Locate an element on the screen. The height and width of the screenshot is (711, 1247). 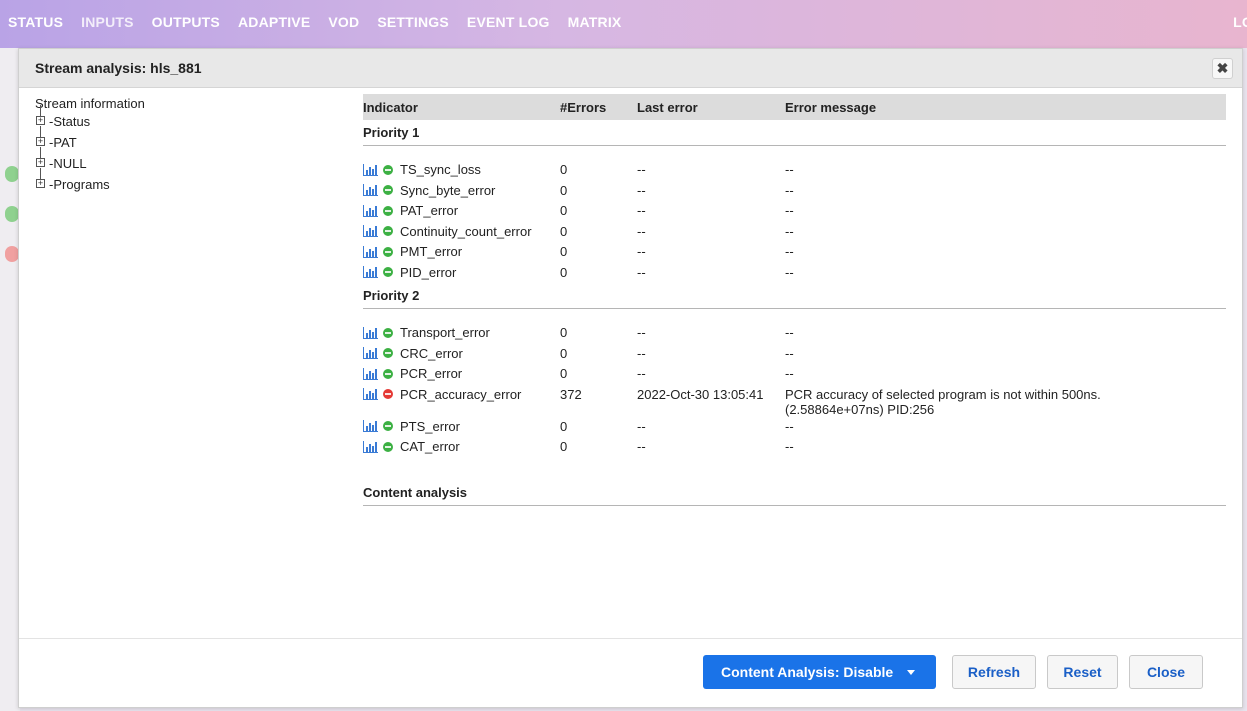
content-analysis-label: Content Analysis: Disable is located at coordinates (807, 672).